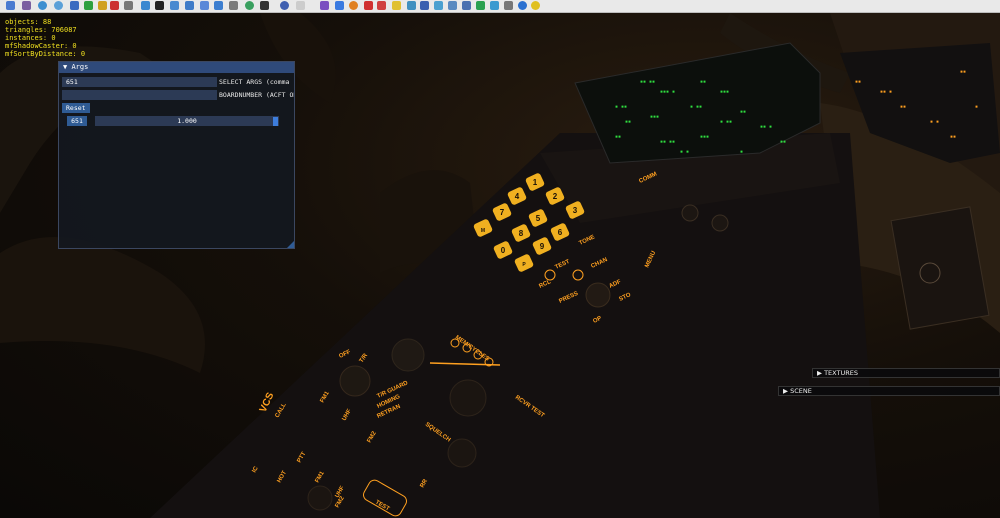  What do you see at coordinates (139, 95) in the screenshot?
I see `boardnumber-input` at bounding box center [139, 95].